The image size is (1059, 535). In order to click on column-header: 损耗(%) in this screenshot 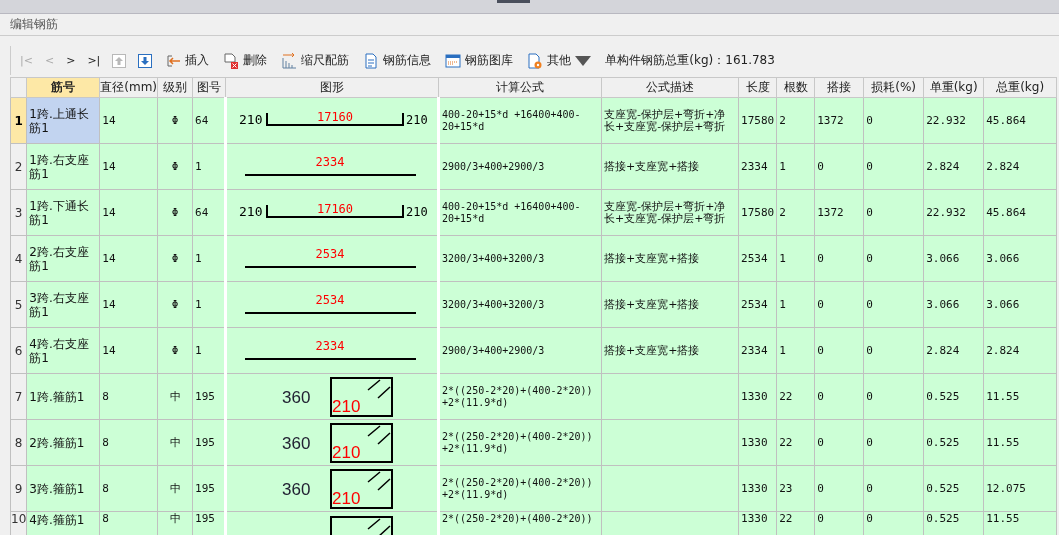, I will do `click(893, 87)`.